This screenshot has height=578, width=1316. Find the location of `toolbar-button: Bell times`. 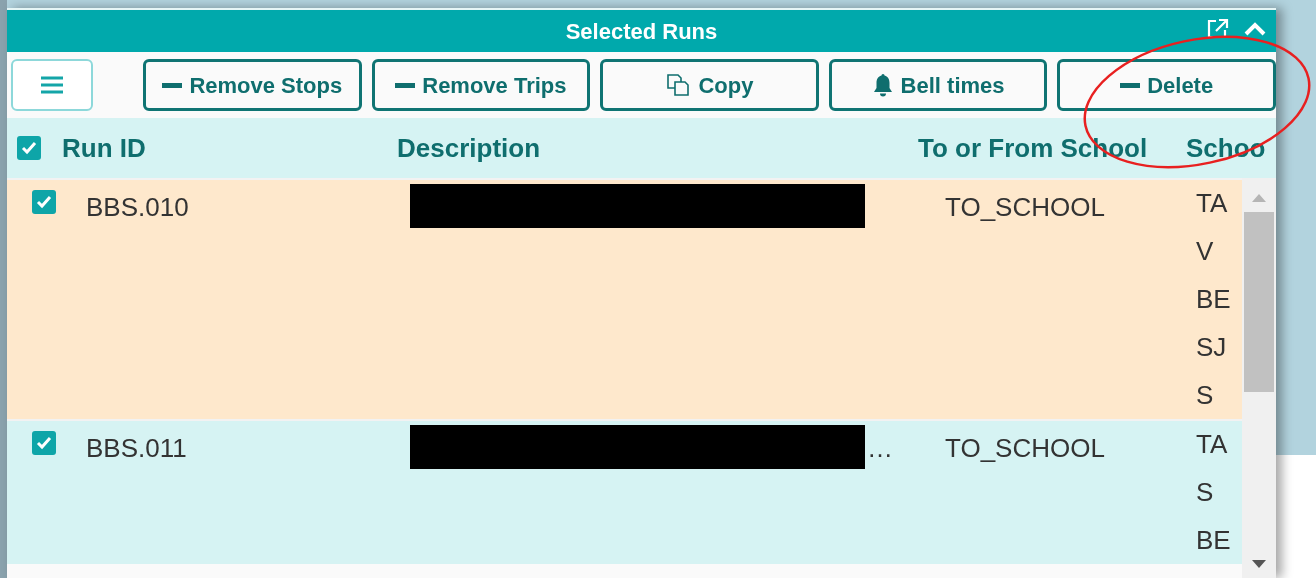

toolbar-button: Bell times is located at coordinates (938, 85).